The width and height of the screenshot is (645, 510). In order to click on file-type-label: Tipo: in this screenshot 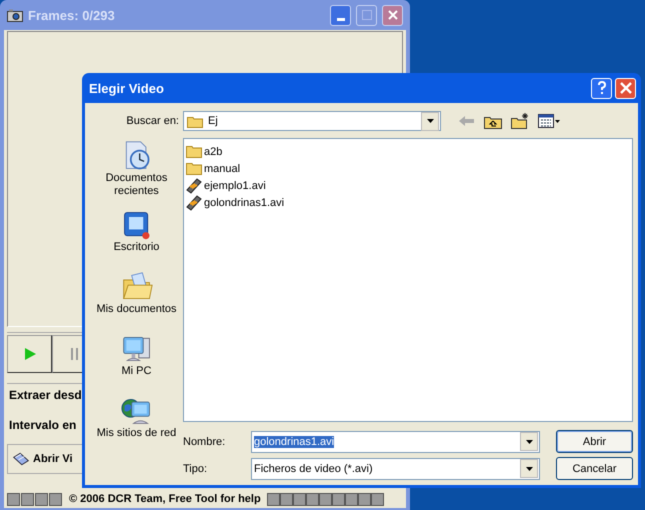, I will do `click(195, 468)`.